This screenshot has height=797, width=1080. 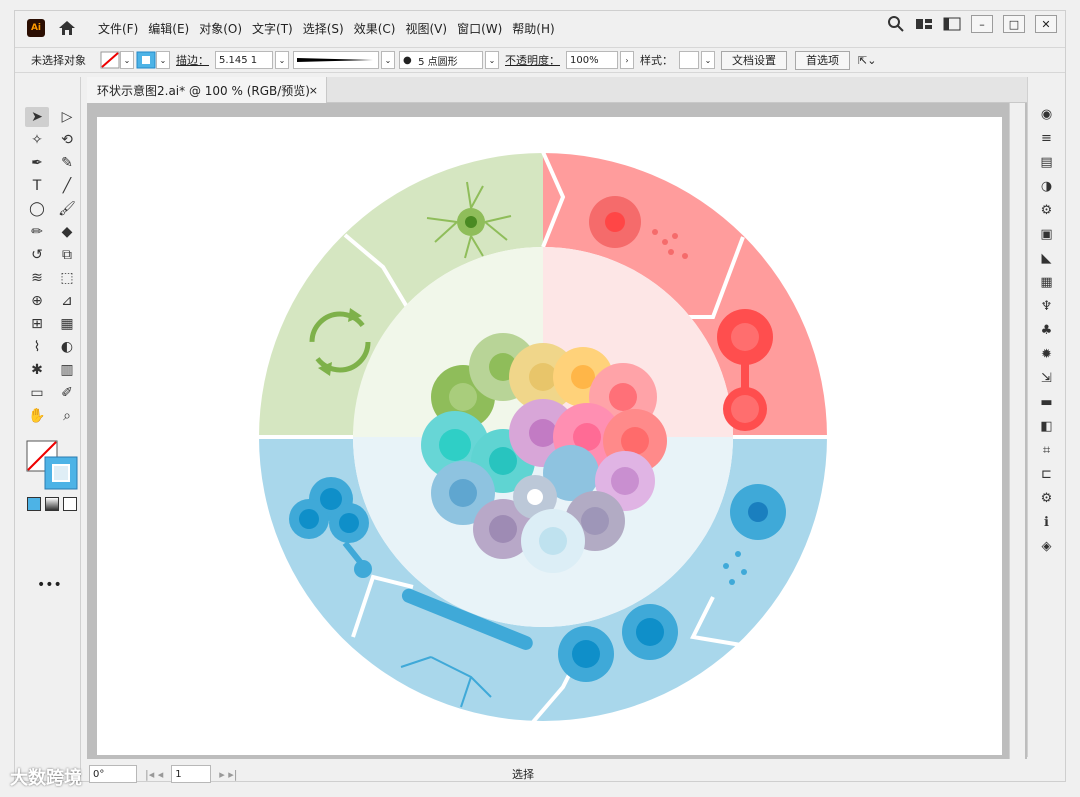 I want to click on align-icon: ⊏, so click(x=1047, y=474).